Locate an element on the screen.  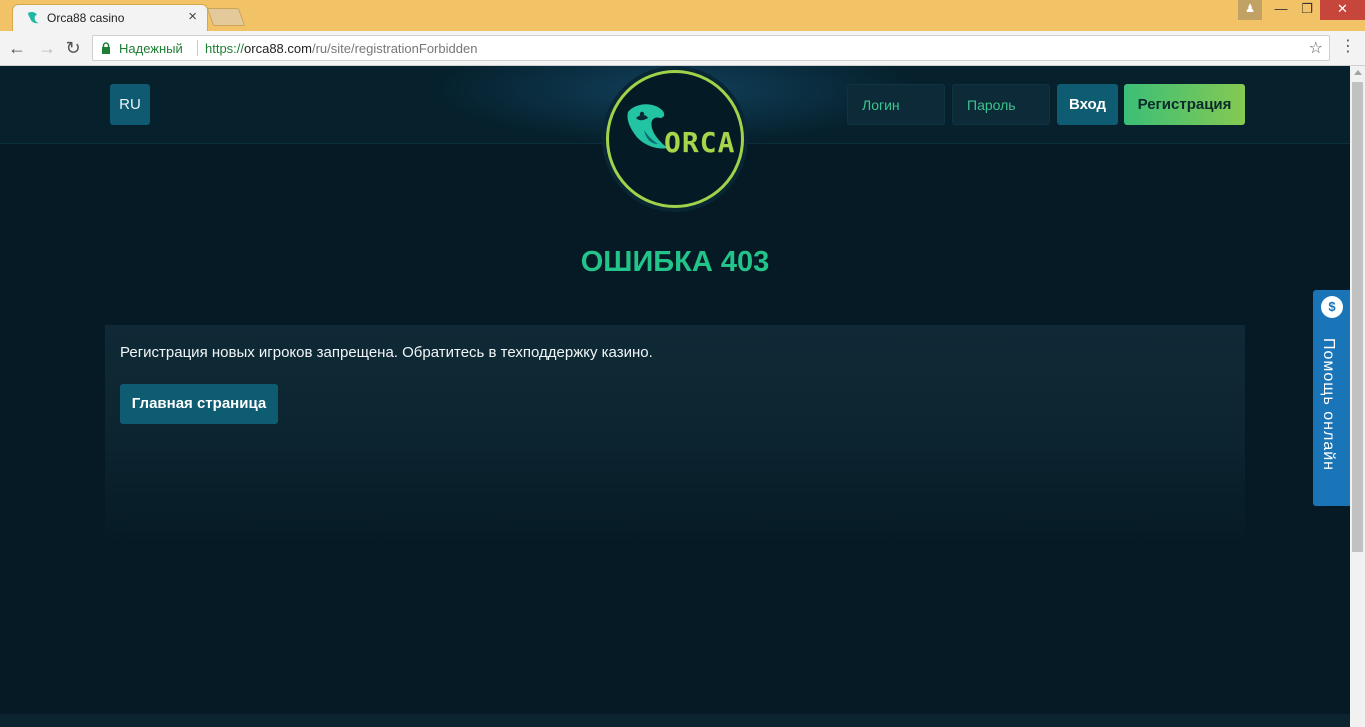
browser-tab: Orca88 casino × is located at coordinates (110, 17).